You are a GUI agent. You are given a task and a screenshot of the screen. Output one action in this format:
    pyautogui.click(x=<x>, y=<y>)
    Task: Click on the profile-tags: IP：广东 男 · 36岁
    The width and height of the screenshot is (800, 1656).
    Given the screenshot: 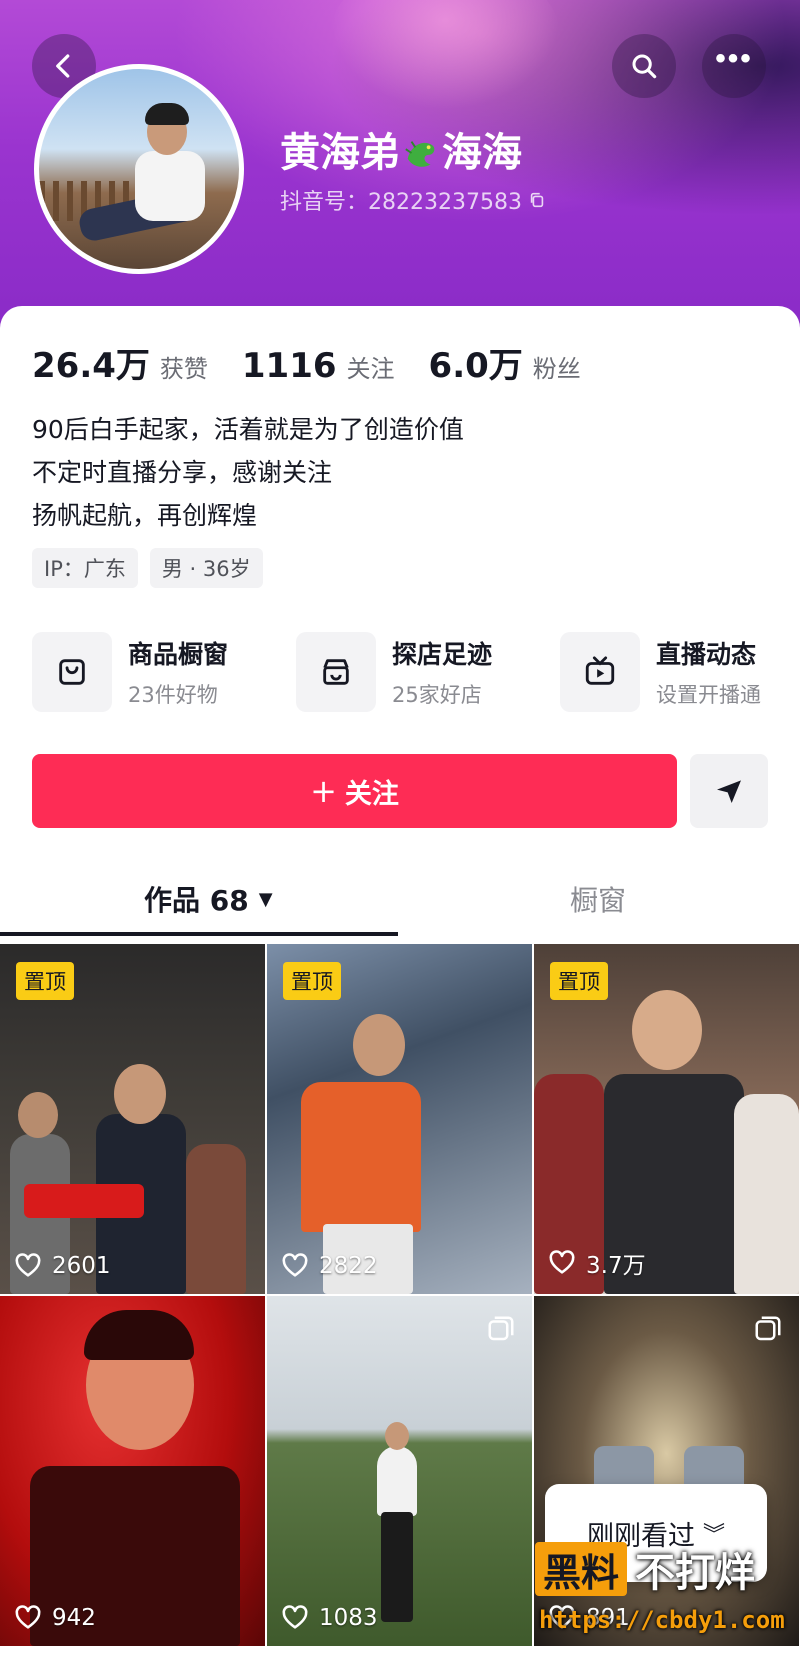 What is the action you would take?
    pyautogui.click(x=147, y=568)
    